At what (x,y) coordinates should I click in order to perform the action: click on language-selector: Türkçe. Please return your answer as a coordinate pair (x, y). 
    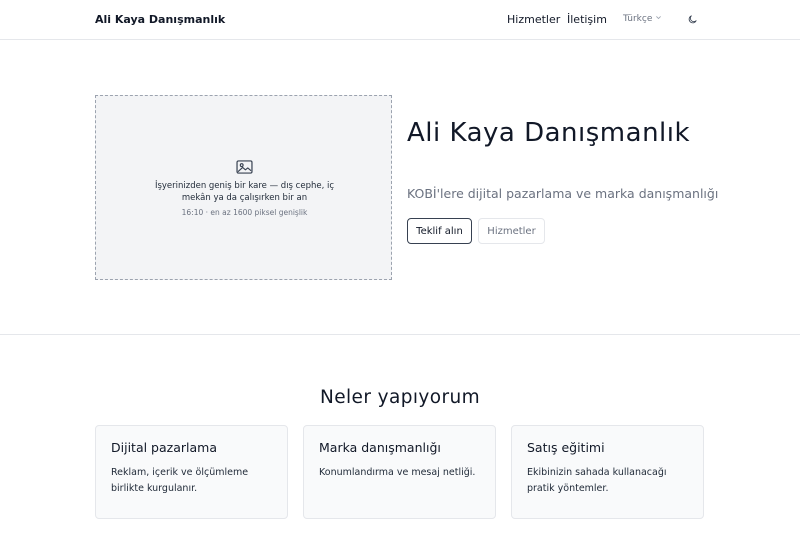
    Looking at the image, I should click on (642, 19).